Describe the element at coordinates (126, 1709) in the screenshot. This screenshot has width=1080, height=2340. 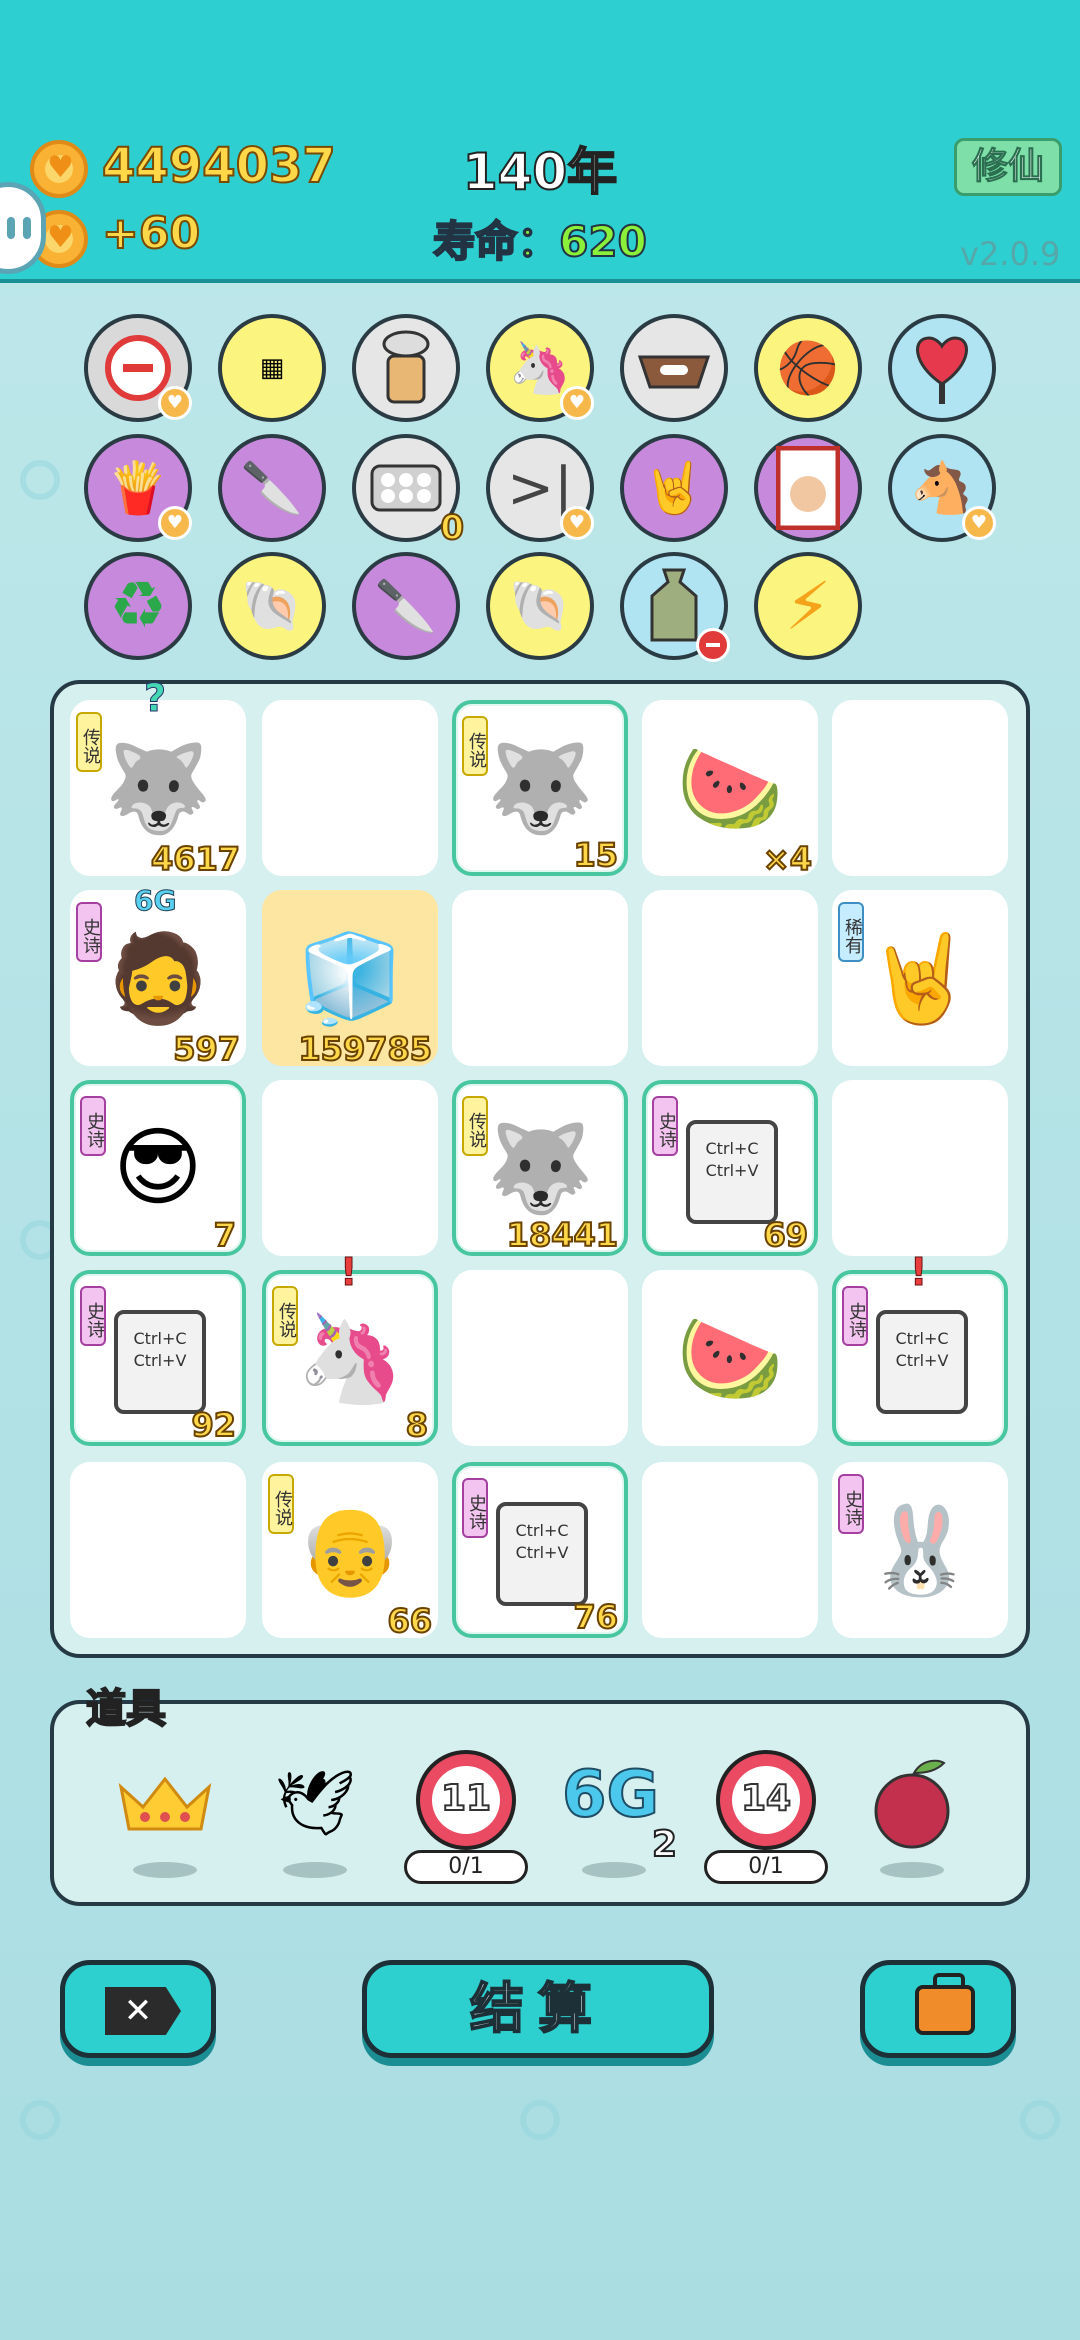
I see `props-title: 道具` at that location.